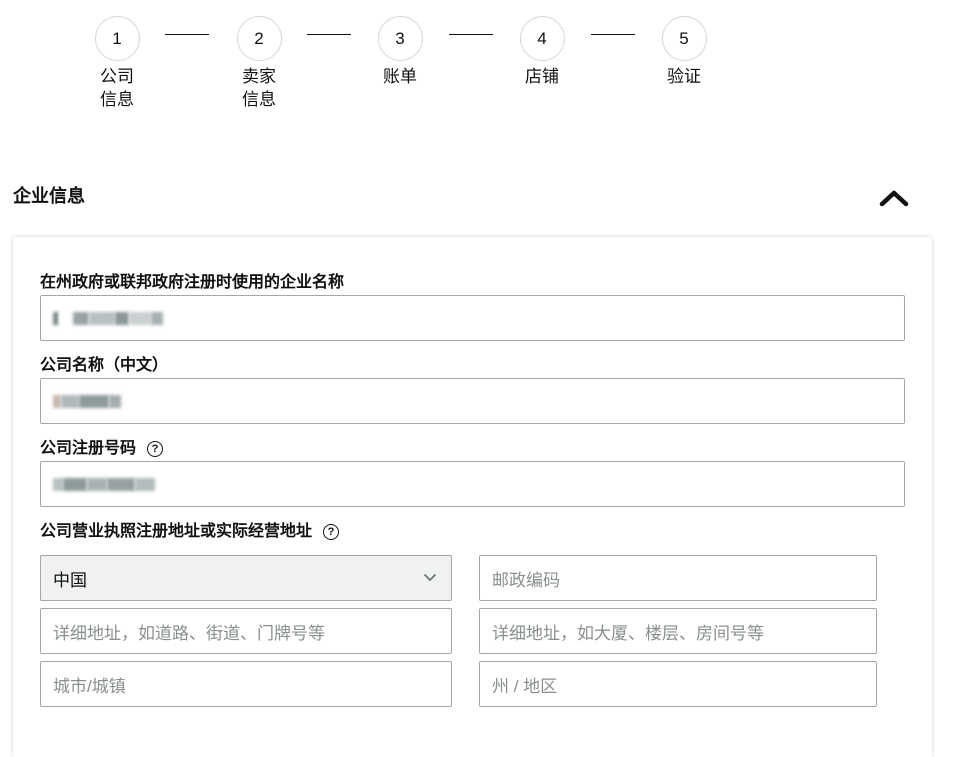 The image size is (967, 757). Describe the element at coordinates (472, 401) in the screenshot. I see `company-name-cn-input` at that location.